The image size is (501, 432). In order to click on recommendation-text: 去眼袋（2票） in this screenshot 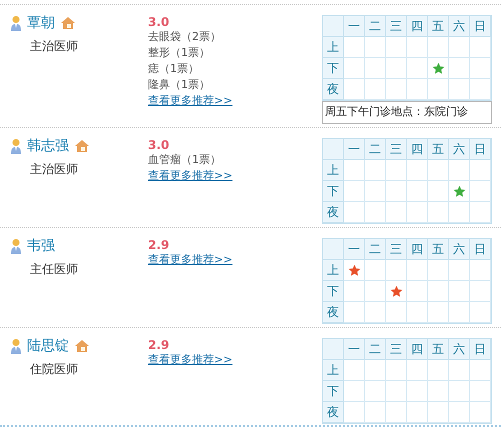, I will do `click(185, 37)`.